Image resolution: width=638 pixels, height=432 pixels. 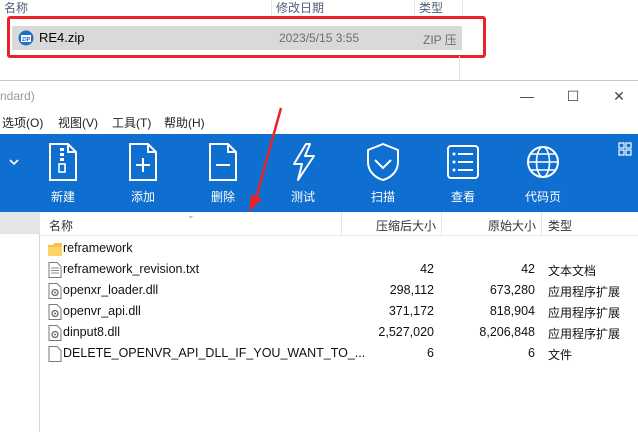 What do you see at coordinates (507, 332) in the screenshot?
I see `original-size: 8,206,848` at bounding box center [507, 332].